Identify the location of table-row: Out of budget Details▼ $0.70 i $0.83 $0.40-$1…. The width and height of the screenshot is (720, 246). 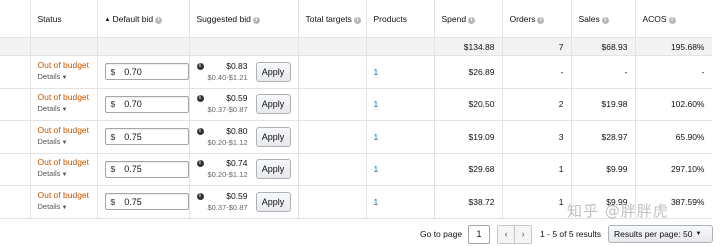
(356, 72).